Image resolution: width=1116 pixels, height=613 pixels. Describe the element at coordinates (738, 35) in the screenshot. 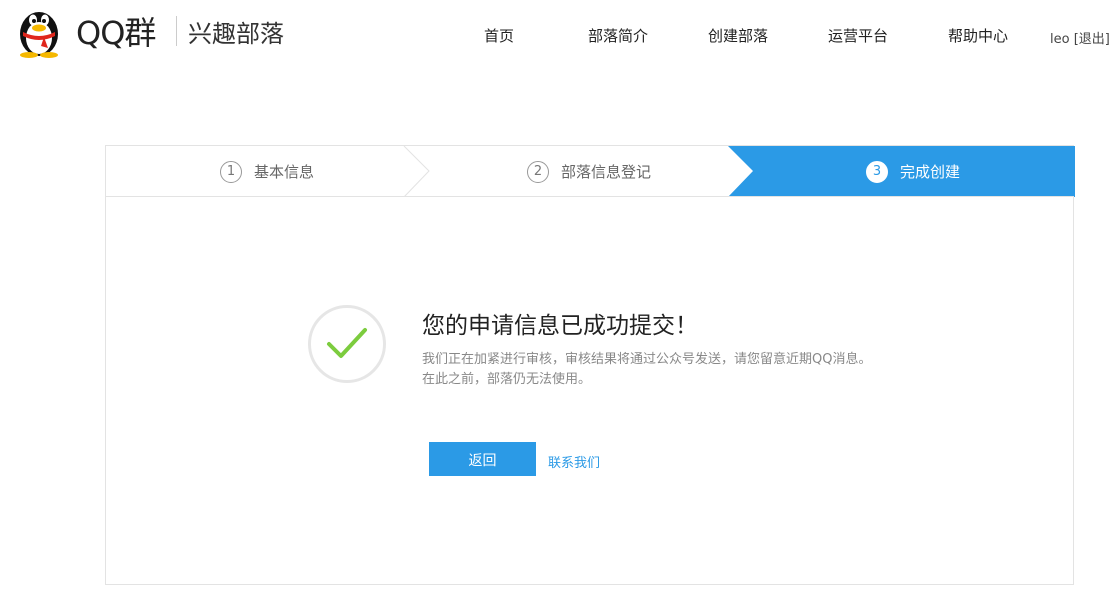

I see `nav-item-create: 创建部落` at that location.